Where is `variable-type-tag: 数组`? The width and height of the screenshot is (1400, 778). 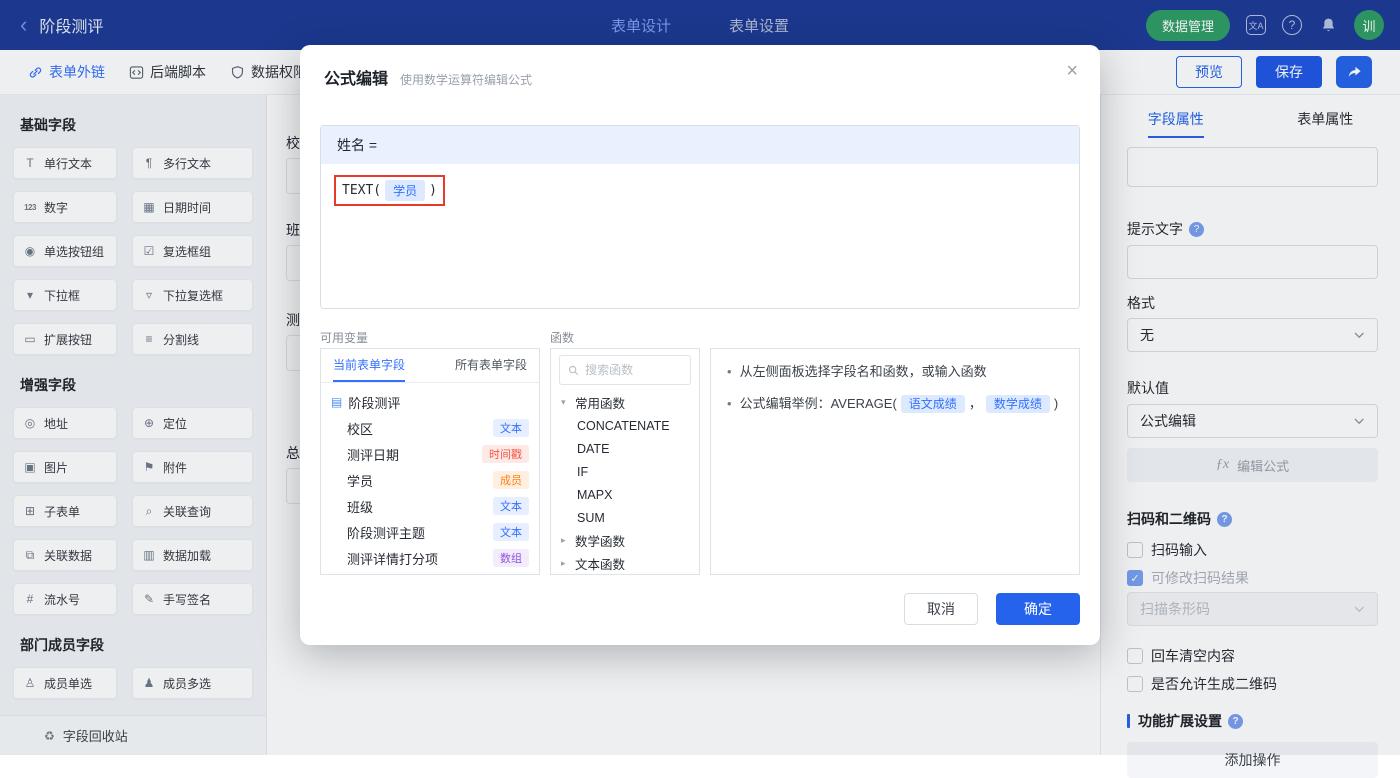
variable-type-tag: 数组 is located at coordinates (511, 558).